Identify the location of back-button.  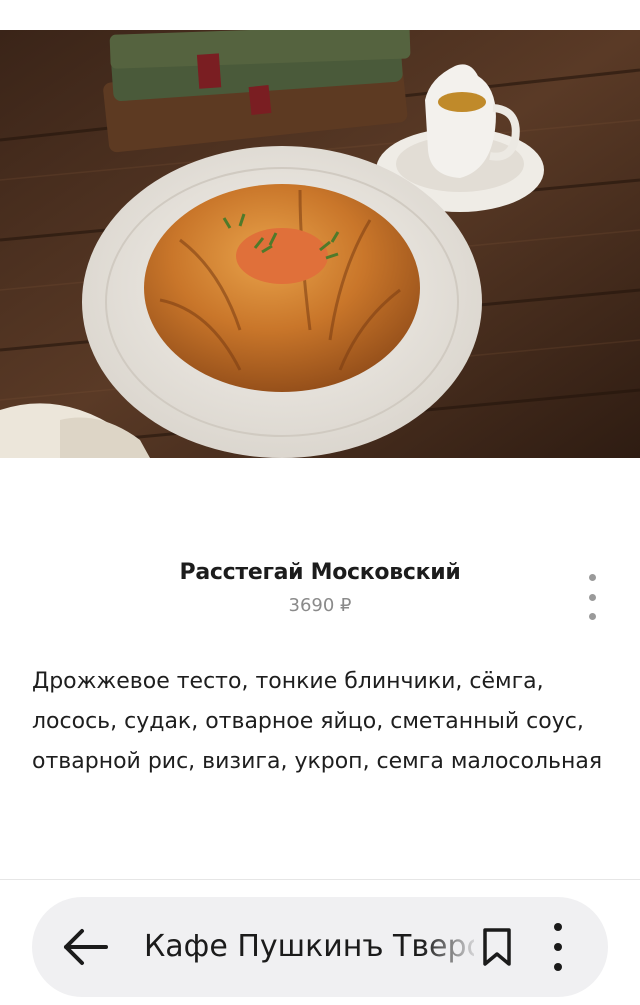
(86, 947).